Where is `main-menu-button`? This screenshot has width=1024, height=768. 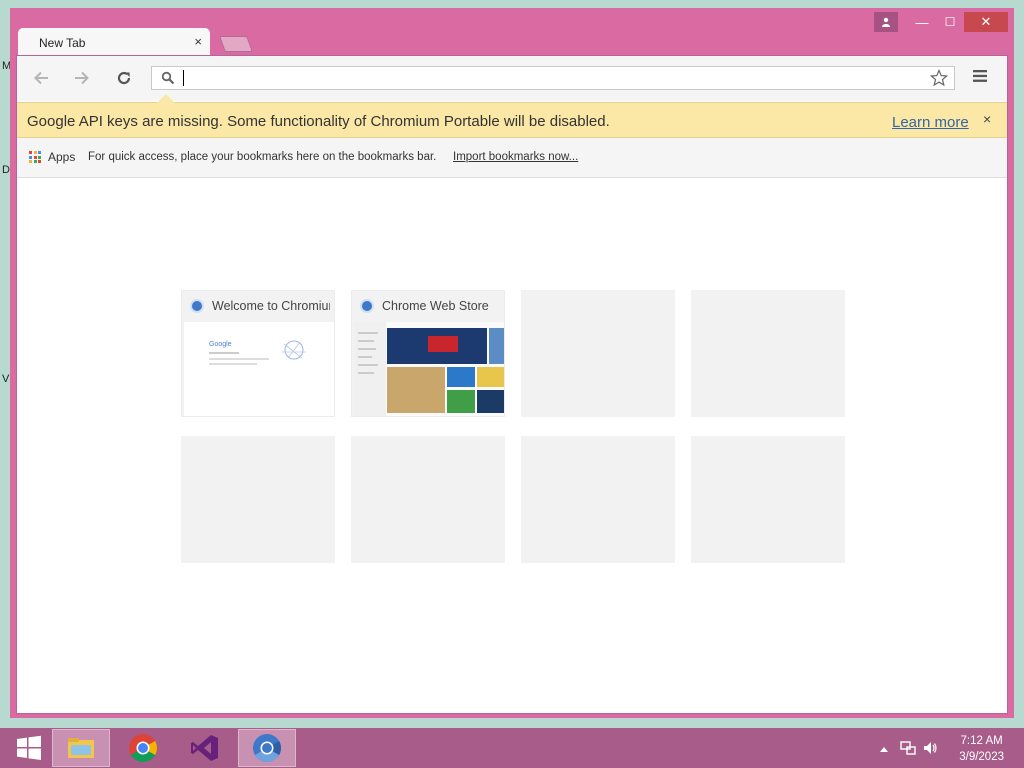
main-menu-button is located at coordinates (981, 78).